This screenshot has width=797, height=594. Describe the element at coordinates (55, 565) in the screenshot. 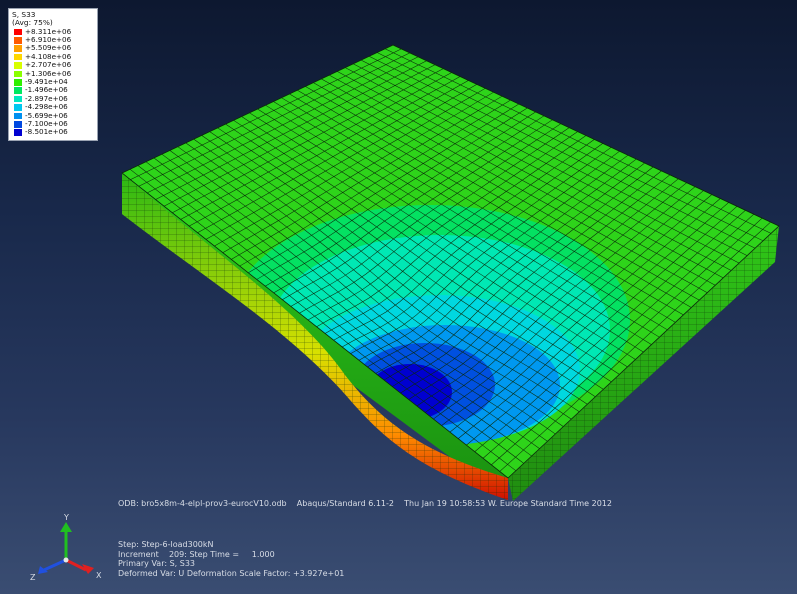

I see `z-axis` at that location.